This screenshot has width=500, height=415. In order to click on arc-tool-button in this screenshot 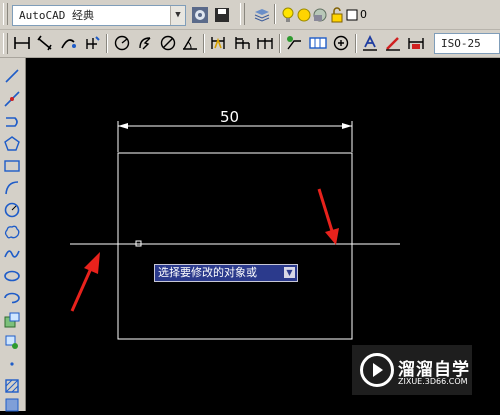, I will do `click(12, 188)`.